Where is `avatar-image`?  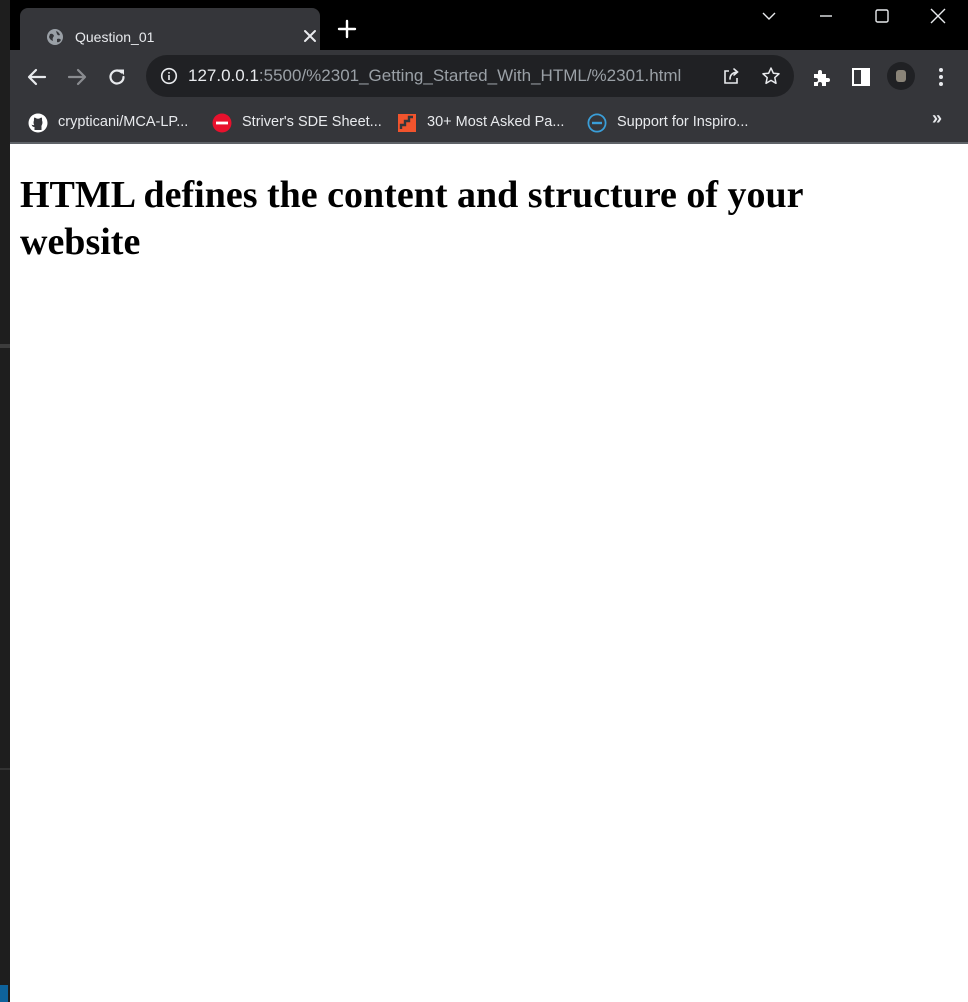
avatar-image is located at coordinates (901, 76).